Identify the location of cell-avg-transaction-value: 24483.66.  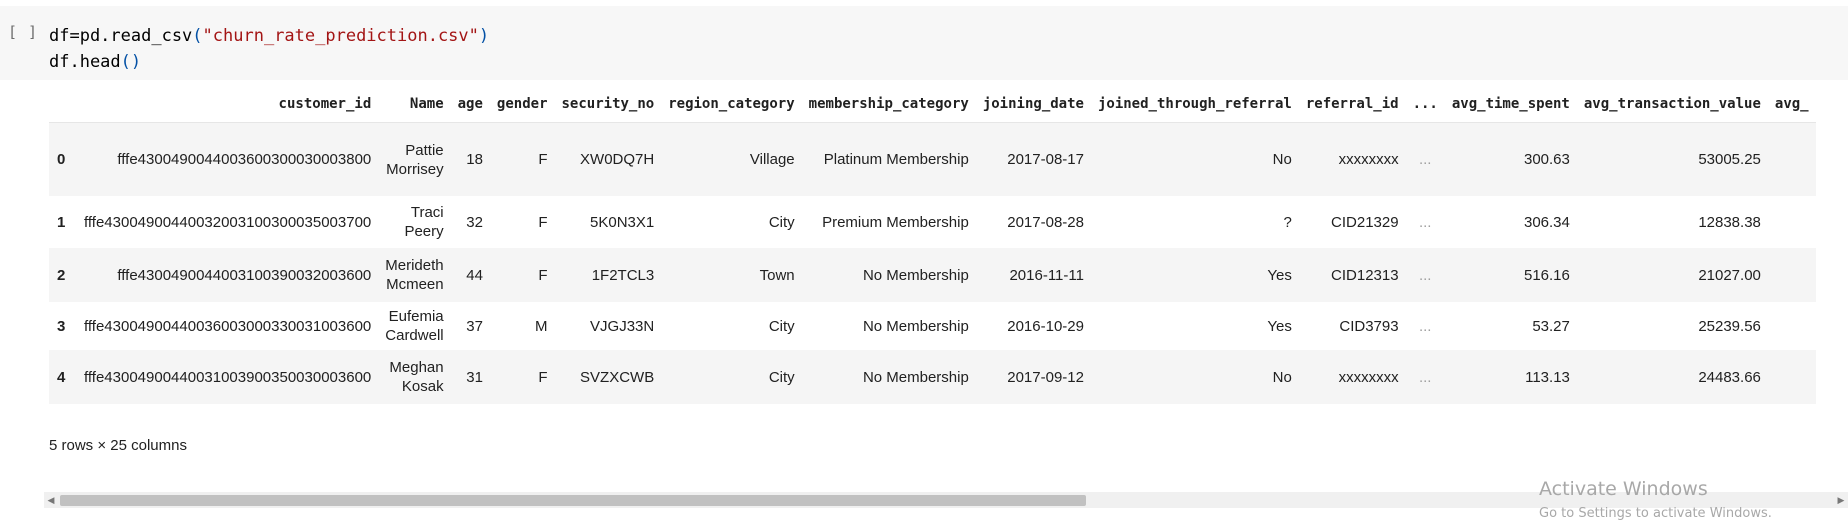
(1672, 377).